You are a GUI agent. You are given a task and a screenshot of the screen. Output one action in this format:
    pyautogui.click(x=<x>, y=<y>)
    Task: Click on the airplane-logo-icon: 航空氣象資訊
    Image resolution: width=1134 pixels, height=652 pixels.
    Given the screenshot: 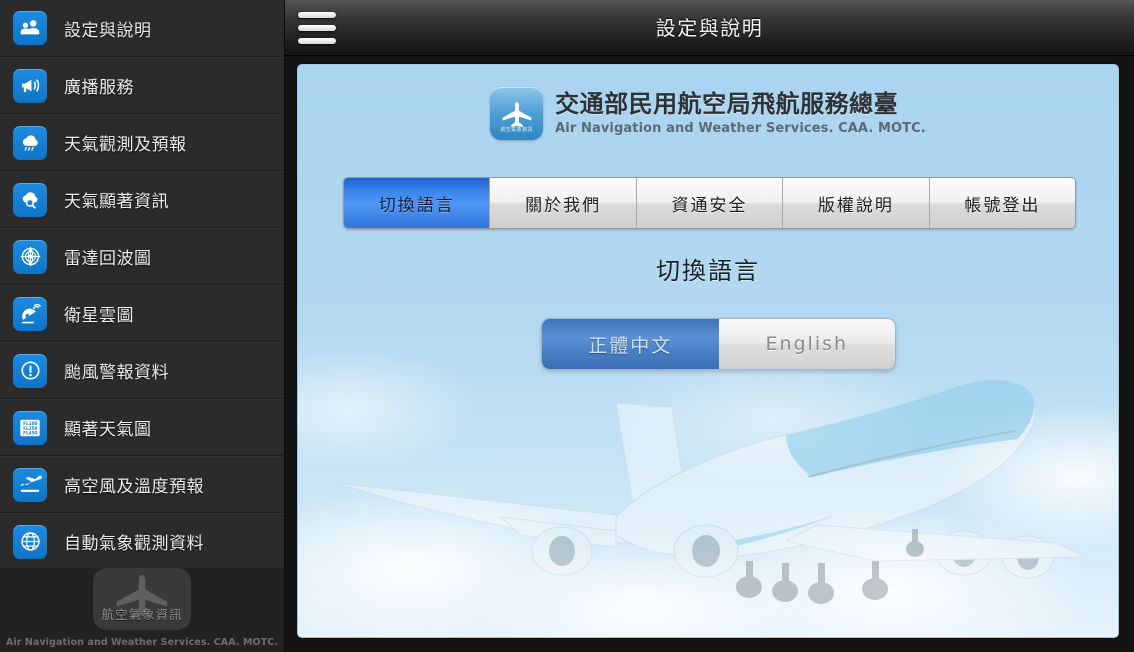 What is the action you would take?
    pyautogui.click(x=517, y=113)
    